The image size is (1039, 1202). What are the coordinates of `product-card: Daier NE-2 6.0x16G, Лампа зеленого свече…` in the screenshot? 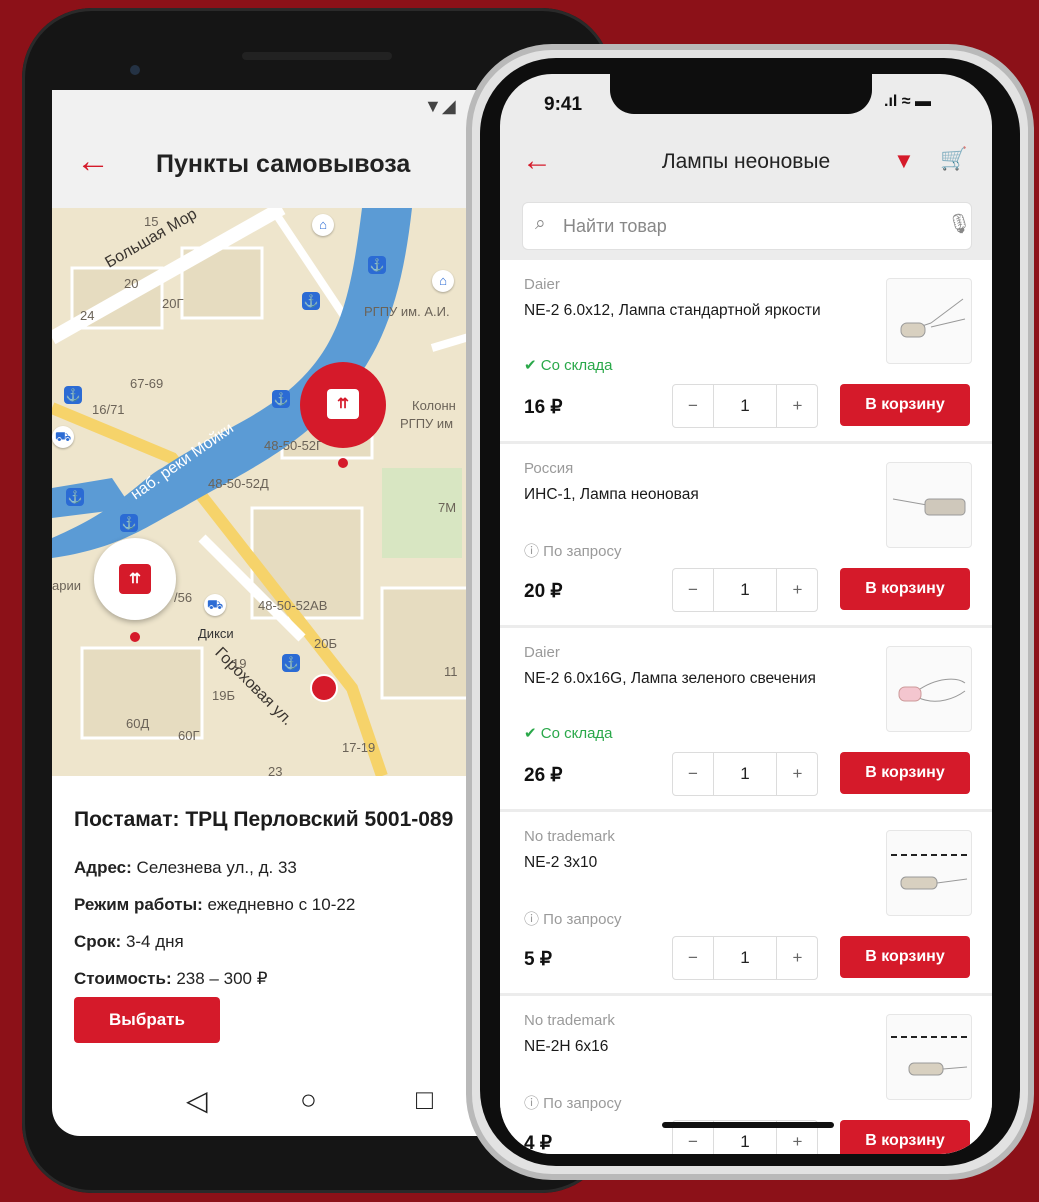 It's located at (746, 718).